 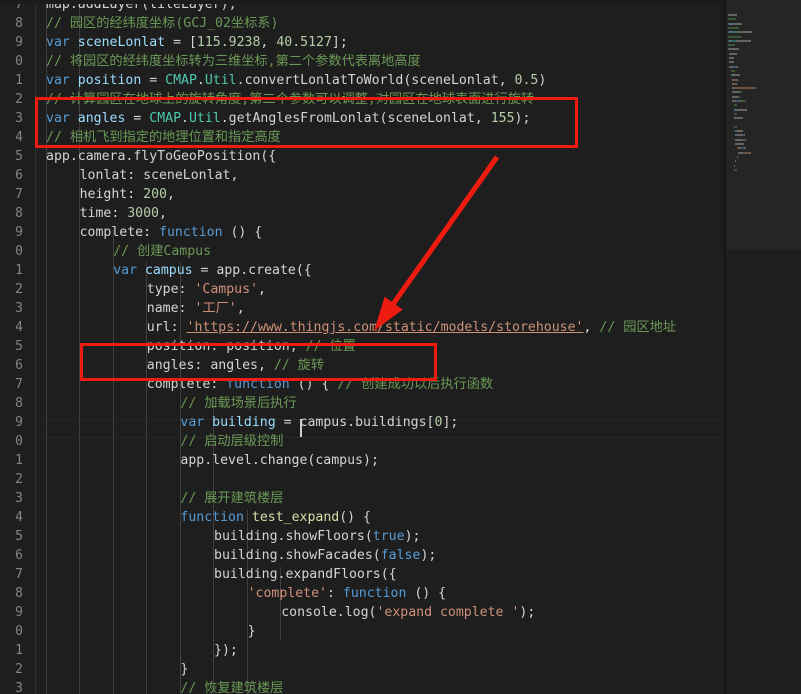 What do you see at coordinates (408, 612) in the screenshot?
I see `code-line: console.log('expand complete ');` at bounding box center [408, 612].